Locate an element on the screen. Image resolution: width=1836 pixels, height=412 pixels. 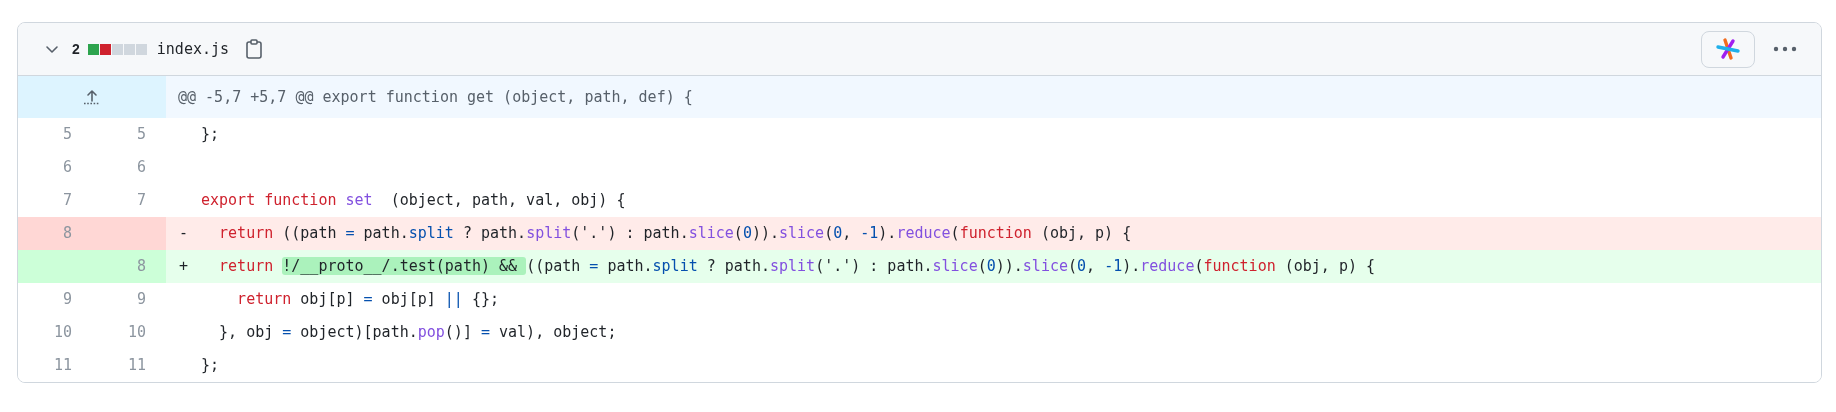
more-icon is located at coordinates (1785, 49).